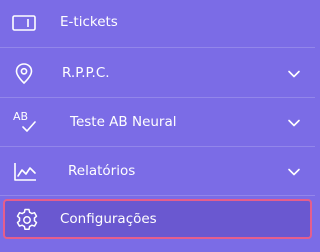 This screenshot has height=252, width=320. I want to click on sidebar-item-label: R.P.P.C., so click(86, 73).